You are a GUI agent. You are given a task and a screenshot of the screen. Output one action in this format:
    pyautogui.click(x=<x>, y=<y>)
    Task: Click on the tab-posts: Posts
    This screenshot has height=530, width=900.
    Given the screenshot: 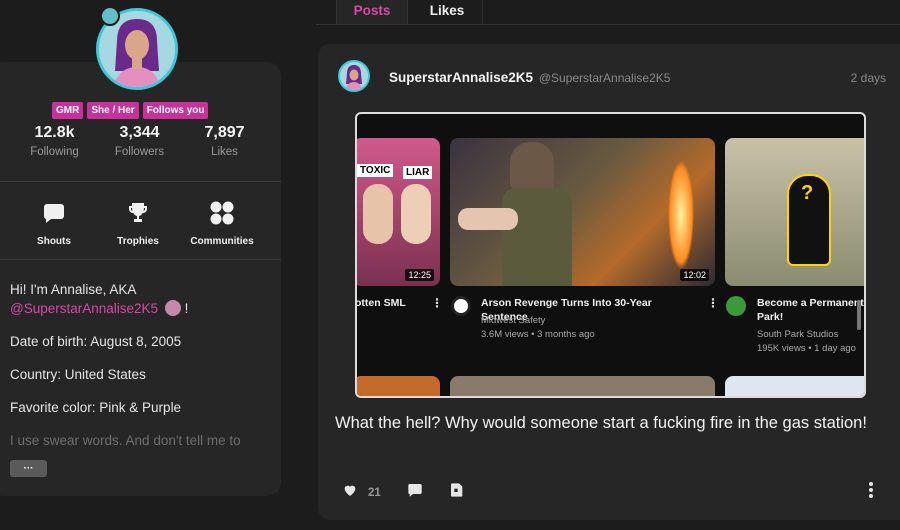 What is the action you would take?
    pyautogui.click(x=372, y=12)
    